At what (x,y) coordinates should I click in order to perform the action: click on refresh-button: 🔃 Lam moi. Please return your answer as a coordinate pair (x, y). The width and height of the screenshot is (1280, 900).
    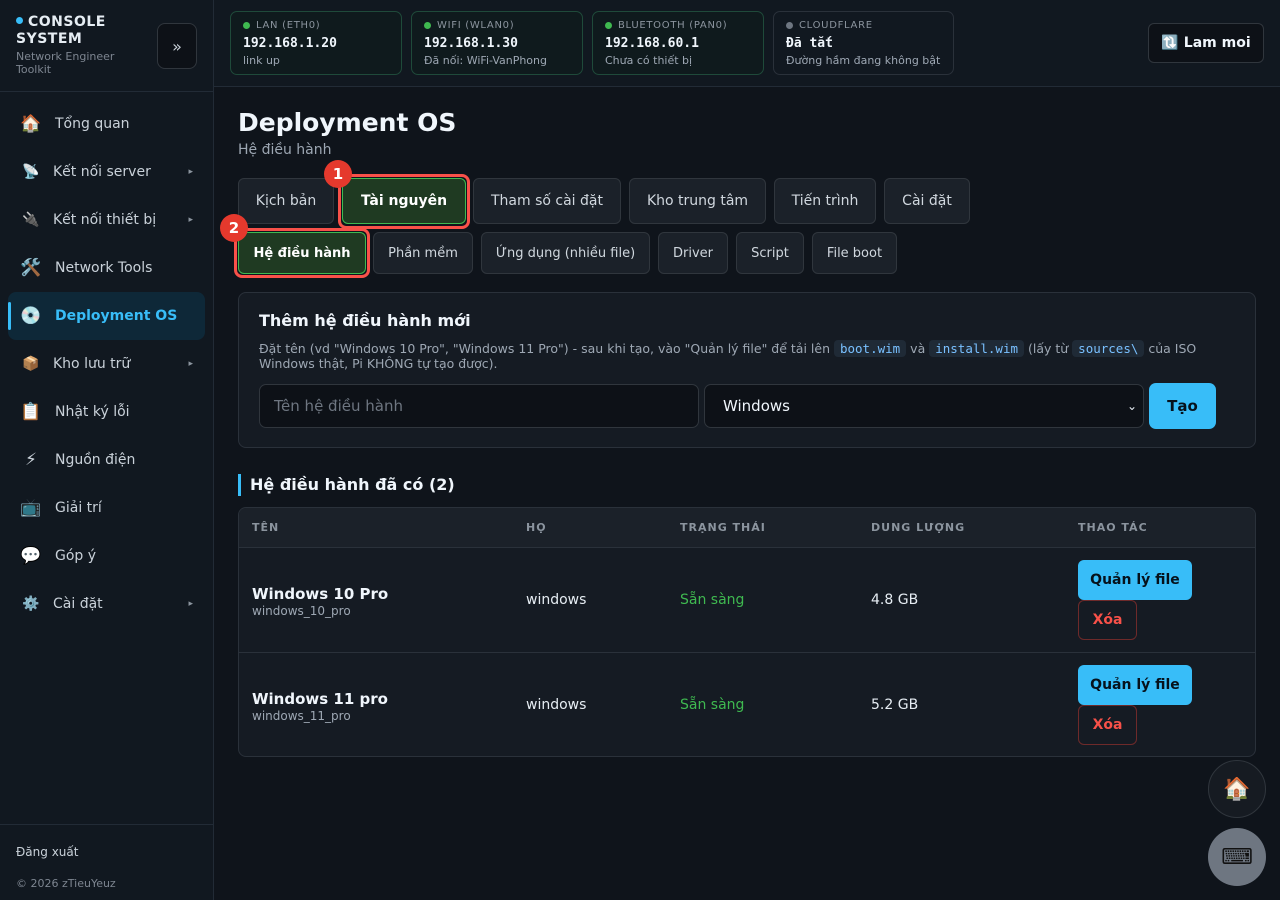
    Looking at the image, I should click on (1206, 43).